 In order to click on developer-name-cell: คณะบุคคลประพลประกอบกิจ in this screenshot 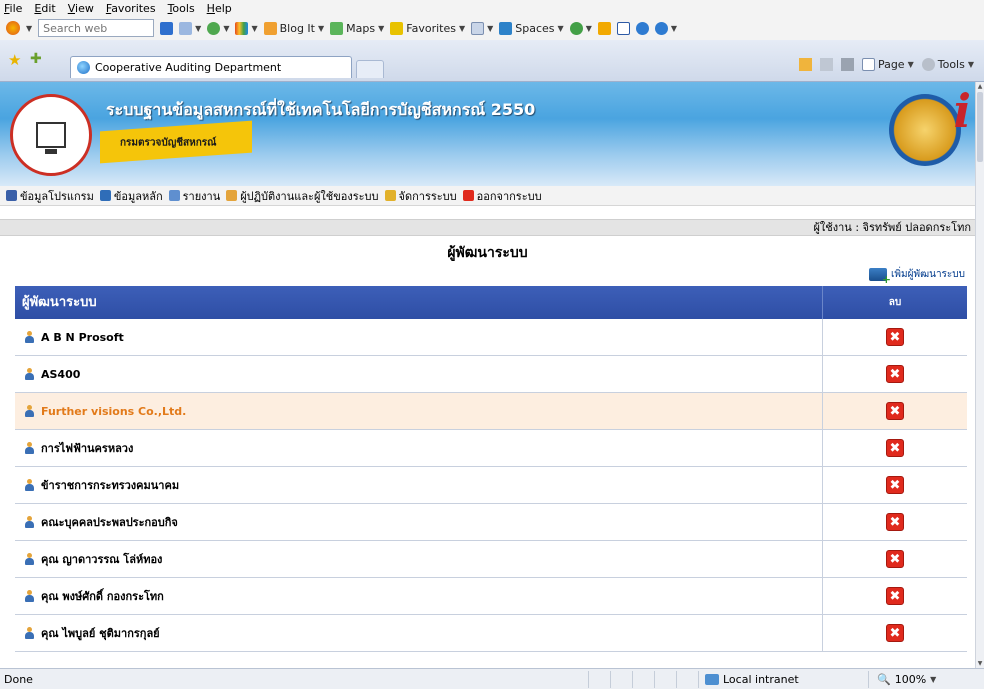, I will do `click(419, 522)`.